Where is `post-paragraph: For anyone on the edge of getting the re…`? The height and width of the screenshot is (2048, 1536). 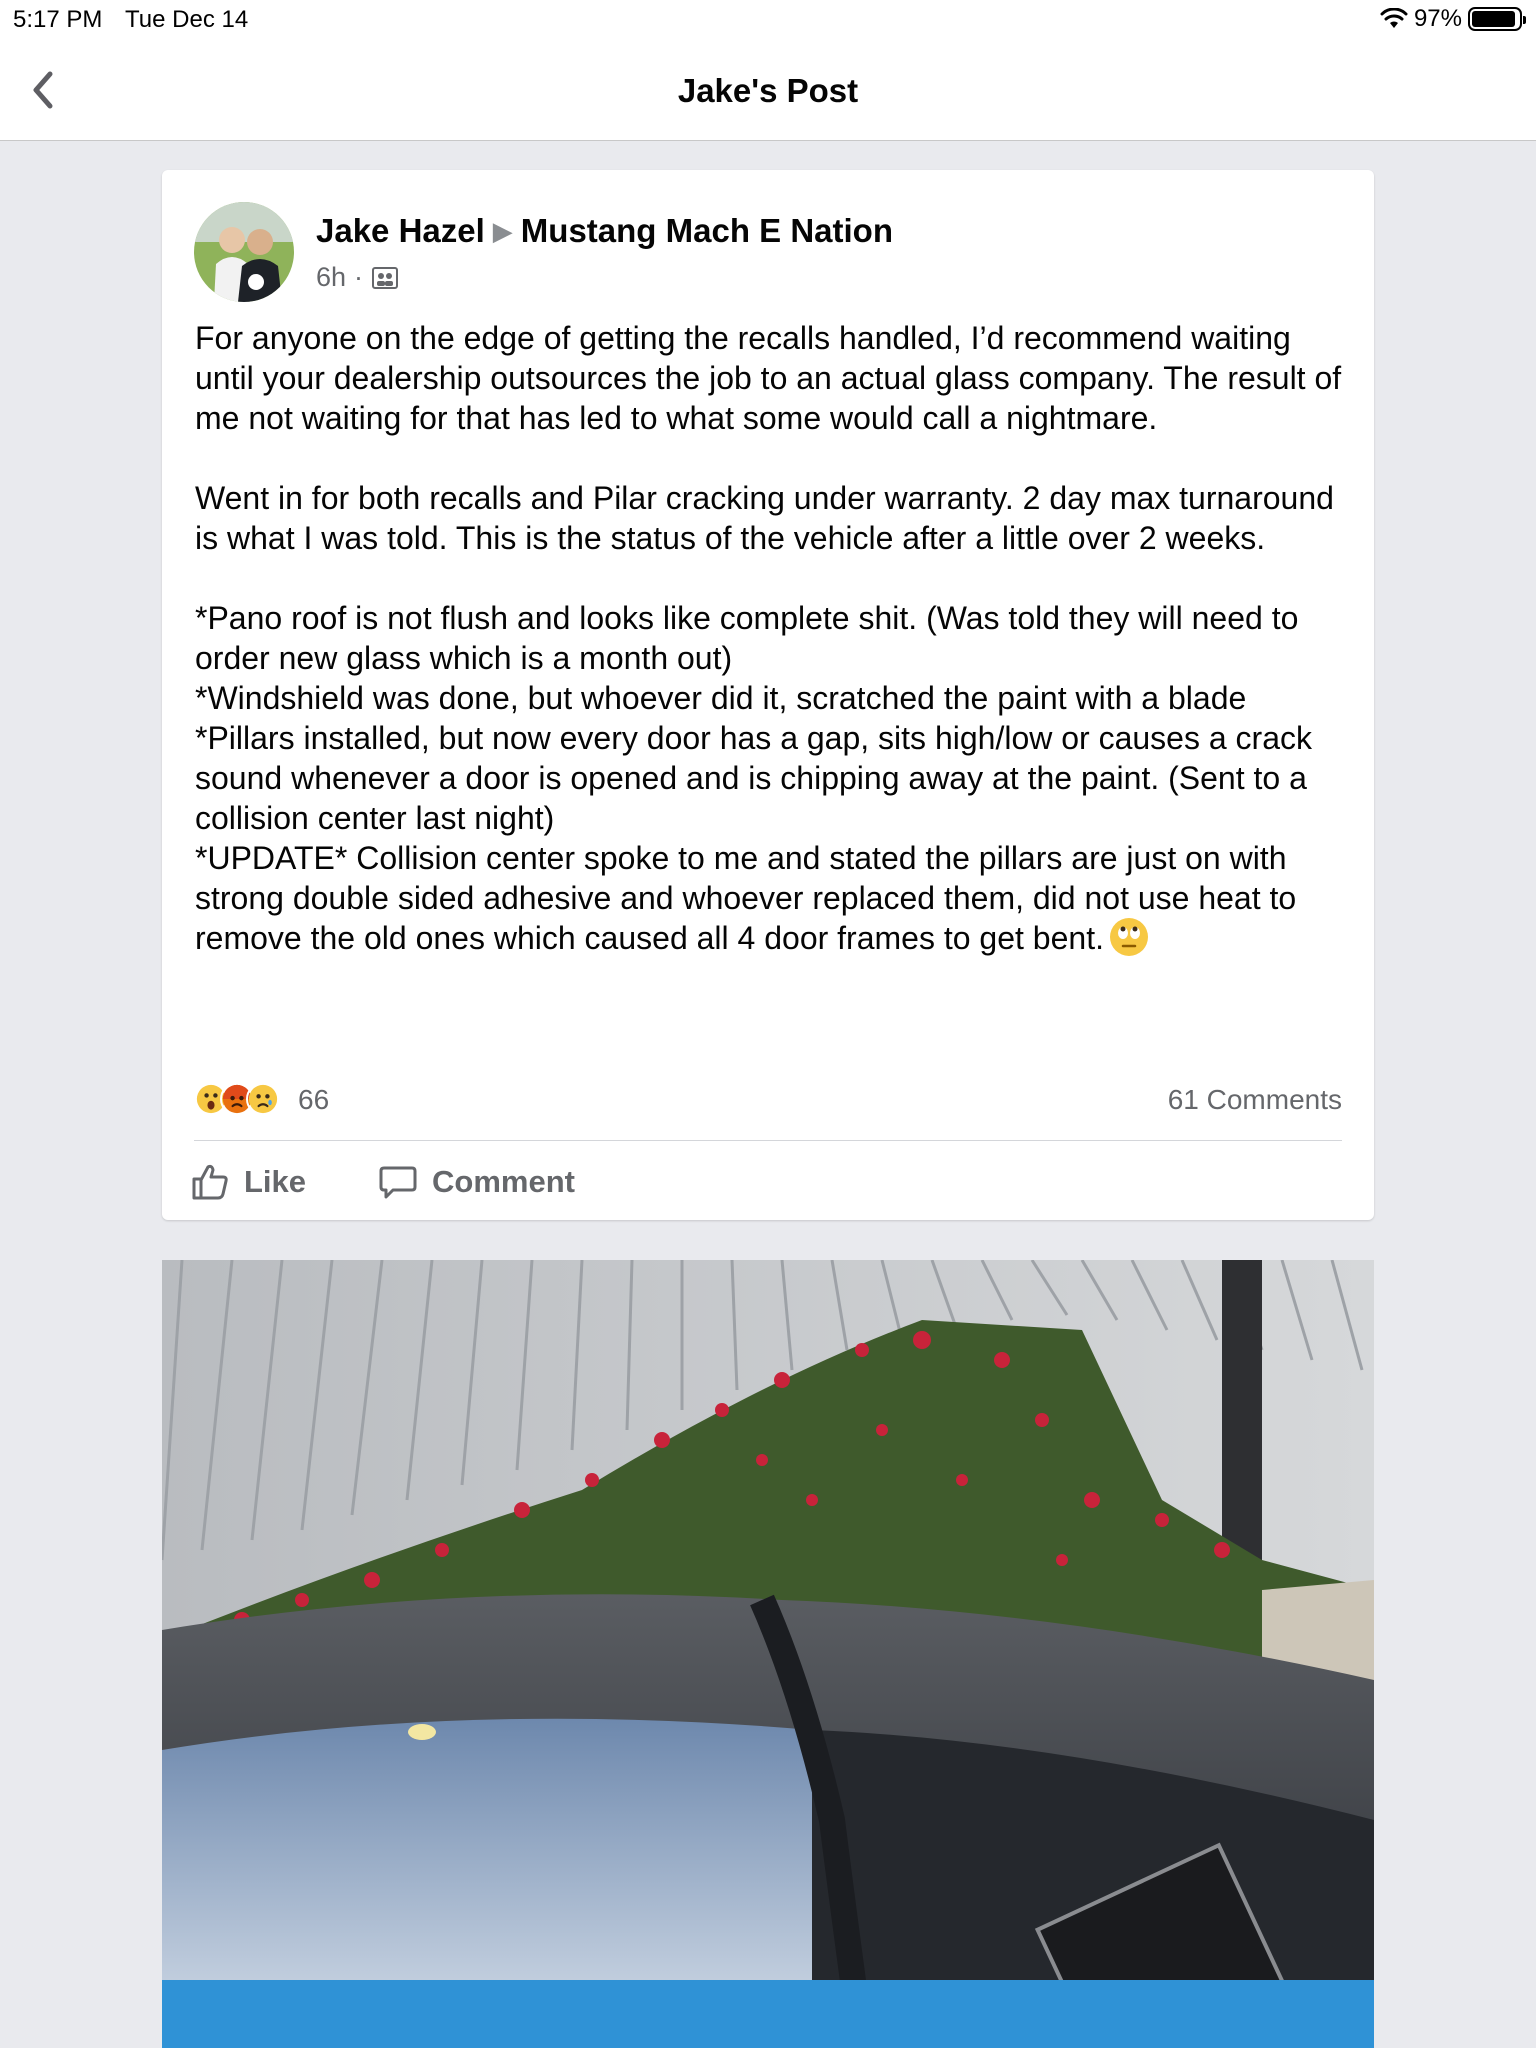
post-paragraph: For anyone on the edge of getting the re… is located at coordinates (773, 378).